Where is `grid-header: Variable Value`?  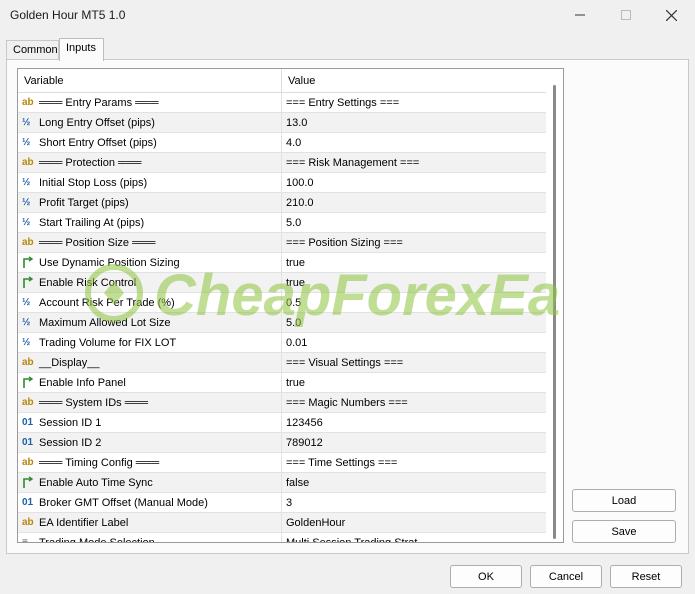
grid-header: Variable Value is located at coordinates (282, 81).